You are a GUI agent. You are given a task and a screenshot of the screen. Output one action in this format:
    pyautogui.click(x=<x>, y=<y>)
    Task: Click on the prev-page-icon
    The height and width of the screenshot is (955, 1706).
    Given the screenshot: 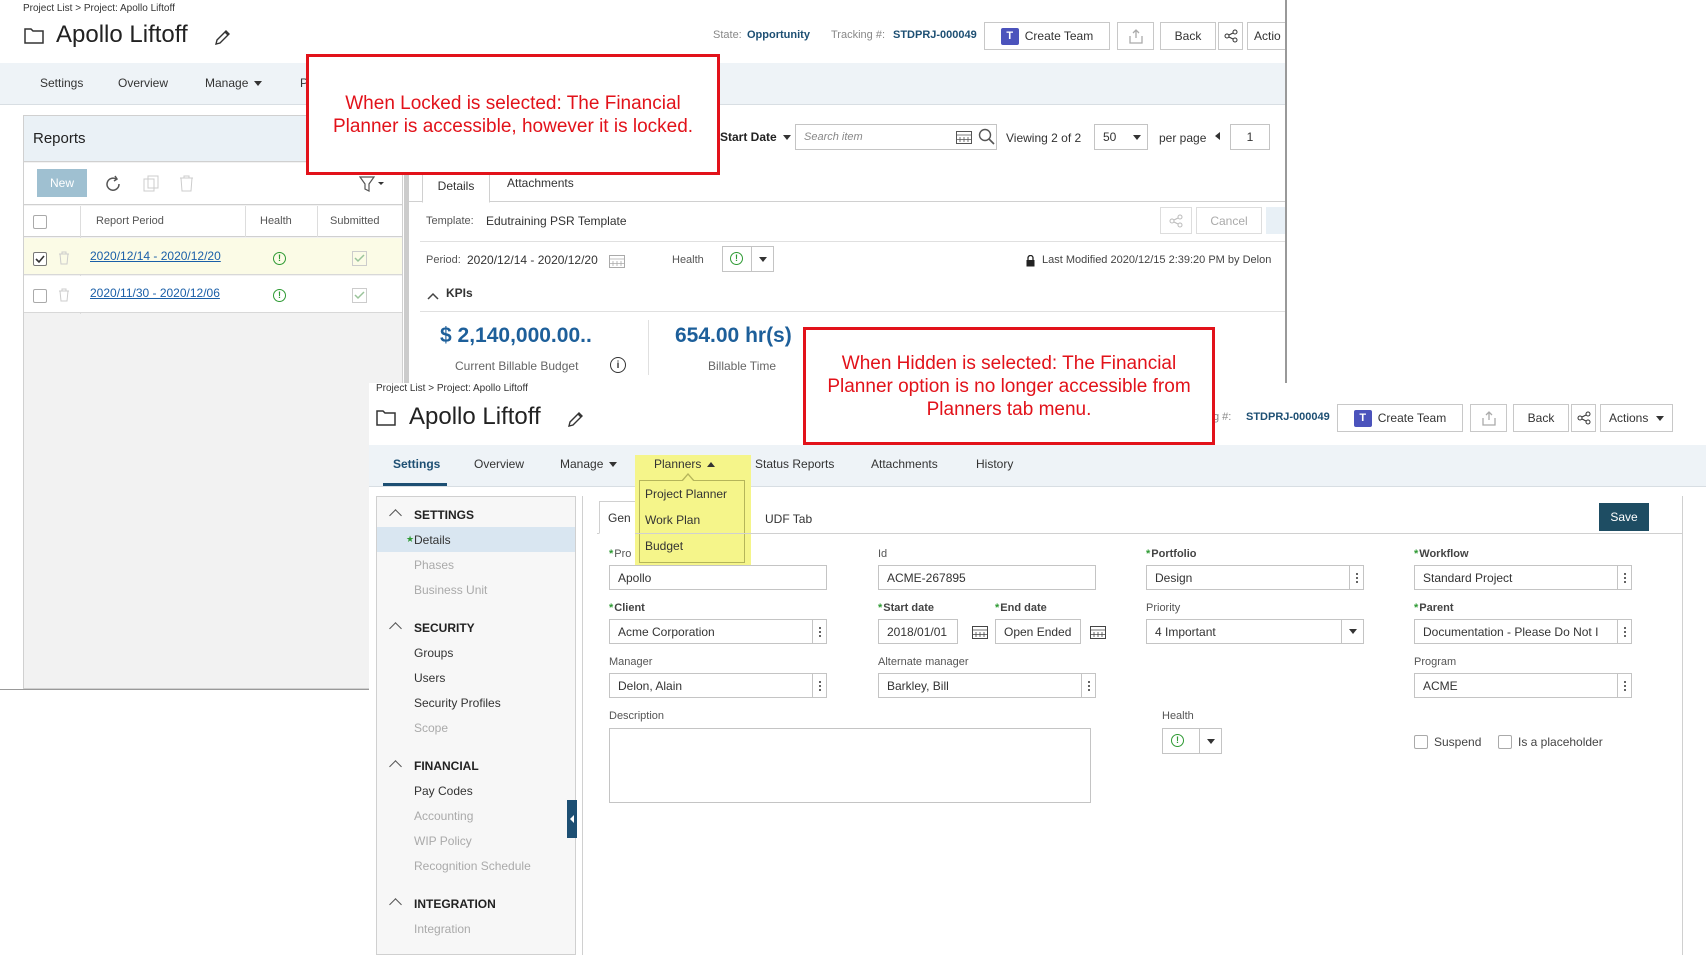 What is the action you would take?
    pyautogui.click(x=1217, y=136)
    